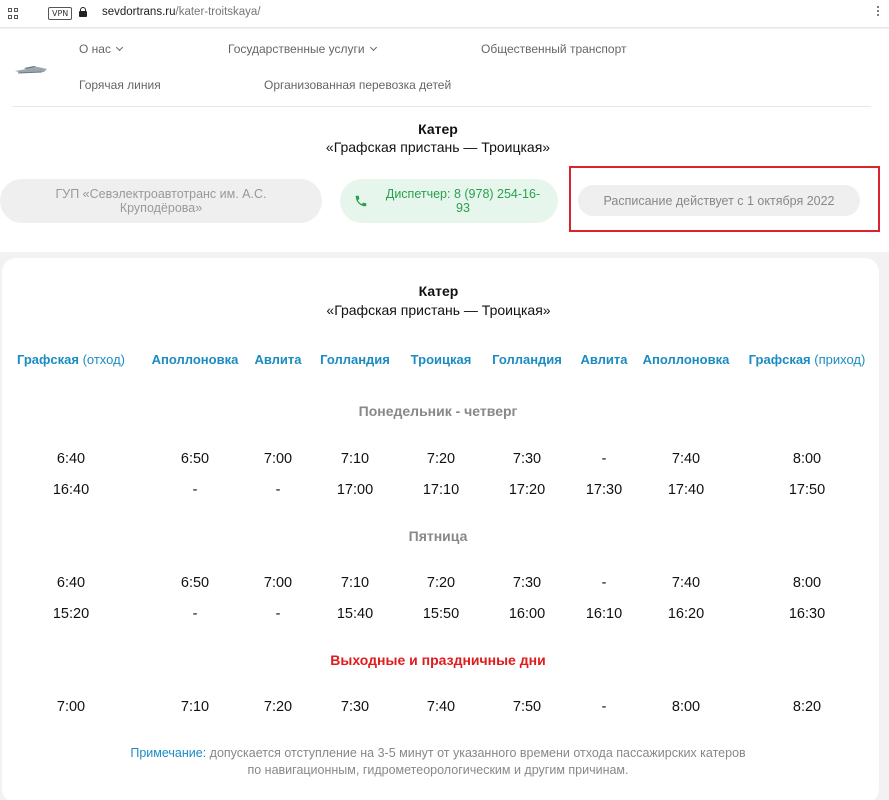 This screenshot has height=800, width=889. What do you see at coordinates (357, 85) in the screenshot?
I see `nav-children-transport: Организованная перевозка детей` at bounding box center [357, 85].